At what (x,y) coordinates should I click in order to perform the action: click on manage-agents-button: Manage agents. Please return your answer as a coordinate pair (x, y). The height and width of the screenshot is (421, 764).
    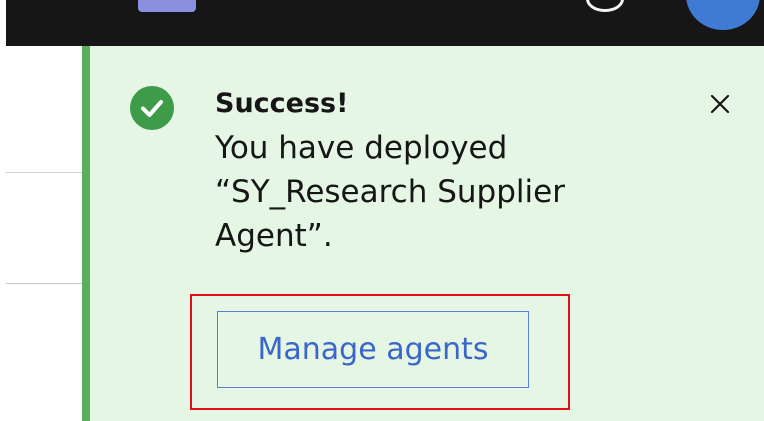
    Looking at the image, I should click on (373, 349).